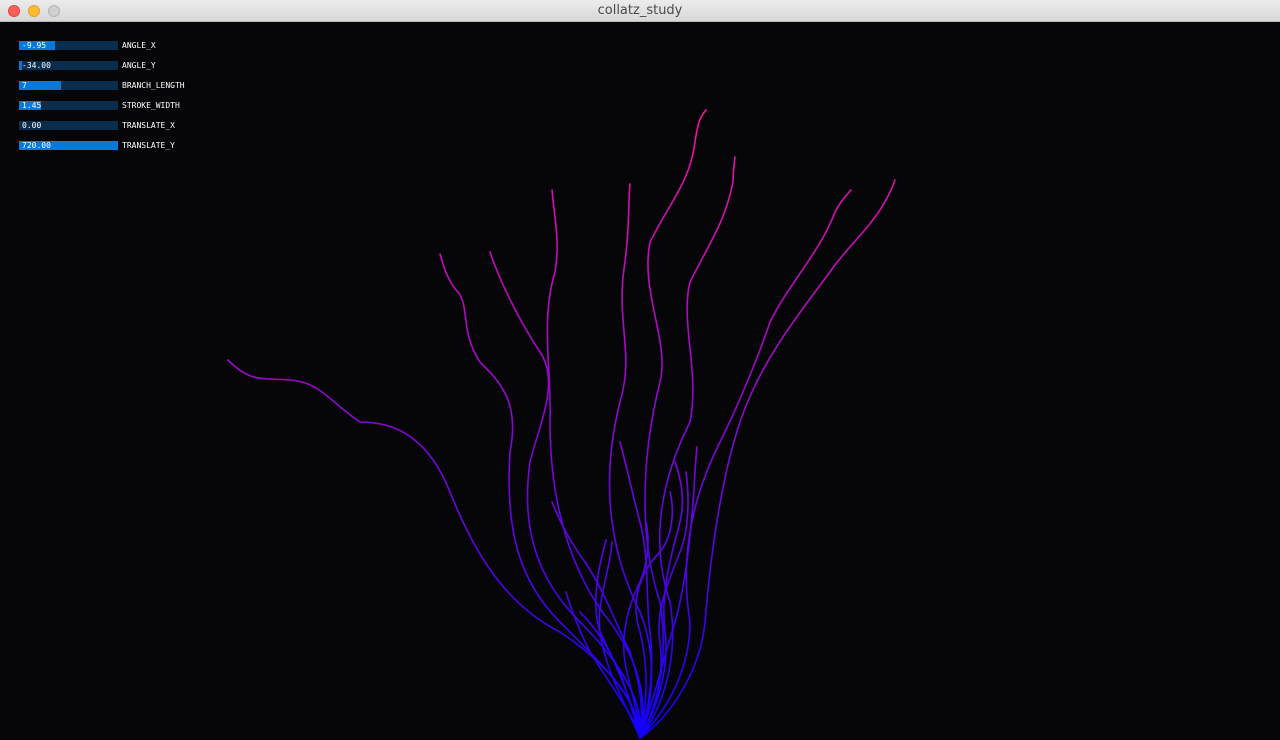  What do you see at coordinates (68, 85) in the screenshot?
I see `branch-length-slider: 7` at bounding box center [68, 85].